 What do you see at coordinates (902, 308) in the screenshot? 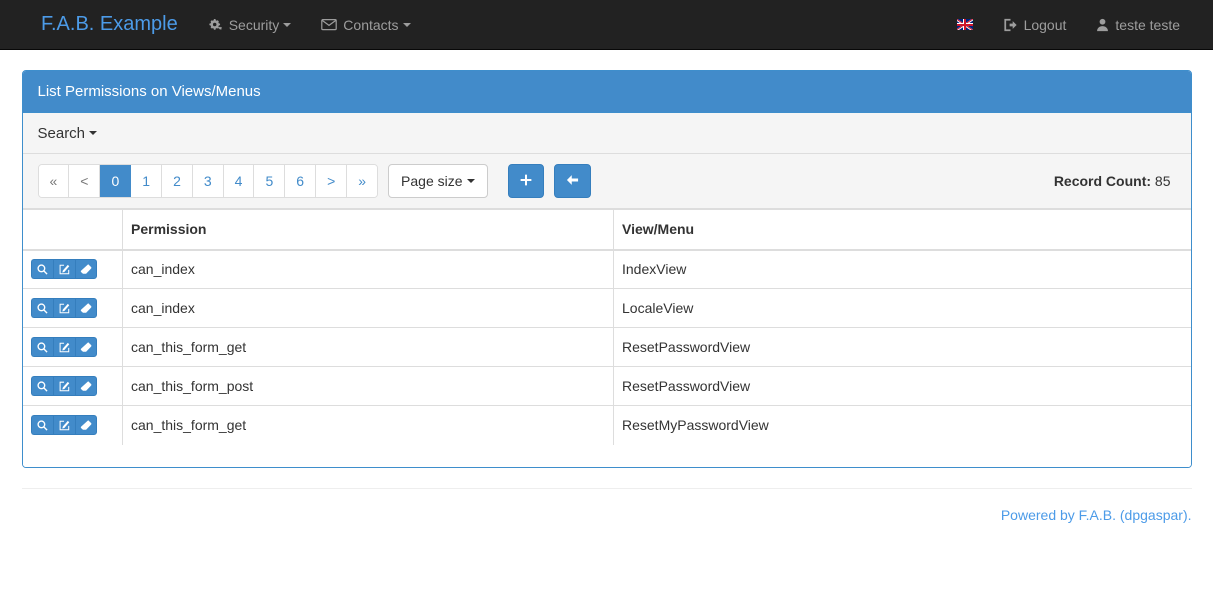
I see `cell-view-menu: LocaleView` at bounding box center [902, 308].